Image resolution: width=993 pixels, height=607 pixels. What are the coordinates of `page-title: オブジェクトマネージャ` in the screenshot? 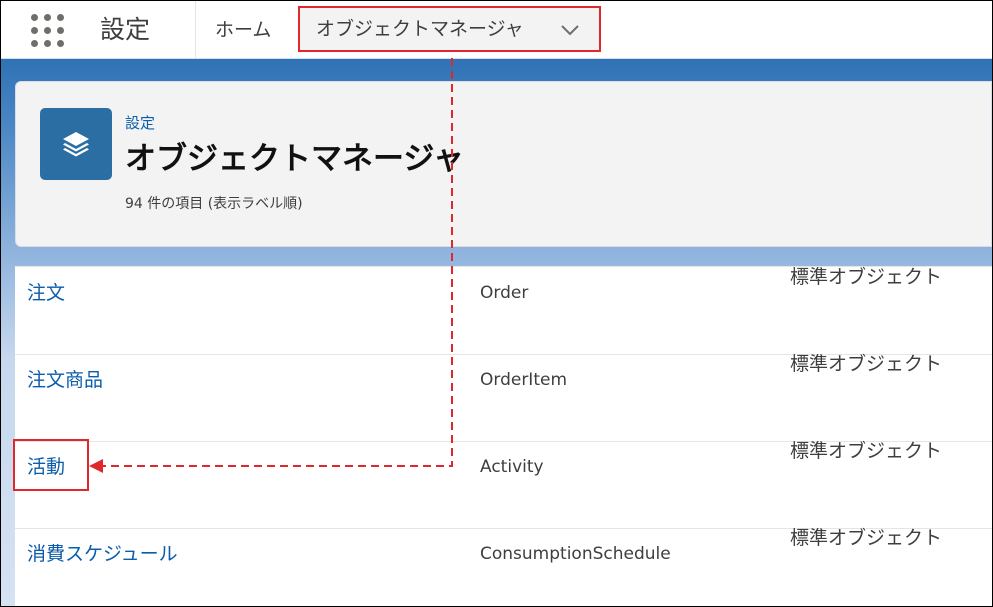 It's located at (294, 159).